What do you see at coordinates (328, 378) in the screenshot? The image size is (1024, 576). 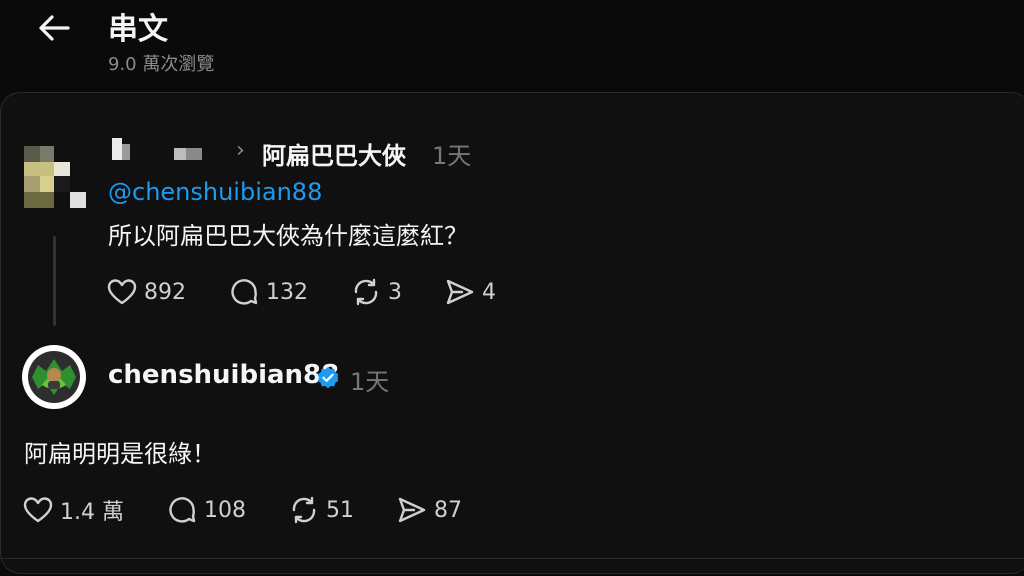 I see `verified-badge-icon` at bounding box center [328, 378].